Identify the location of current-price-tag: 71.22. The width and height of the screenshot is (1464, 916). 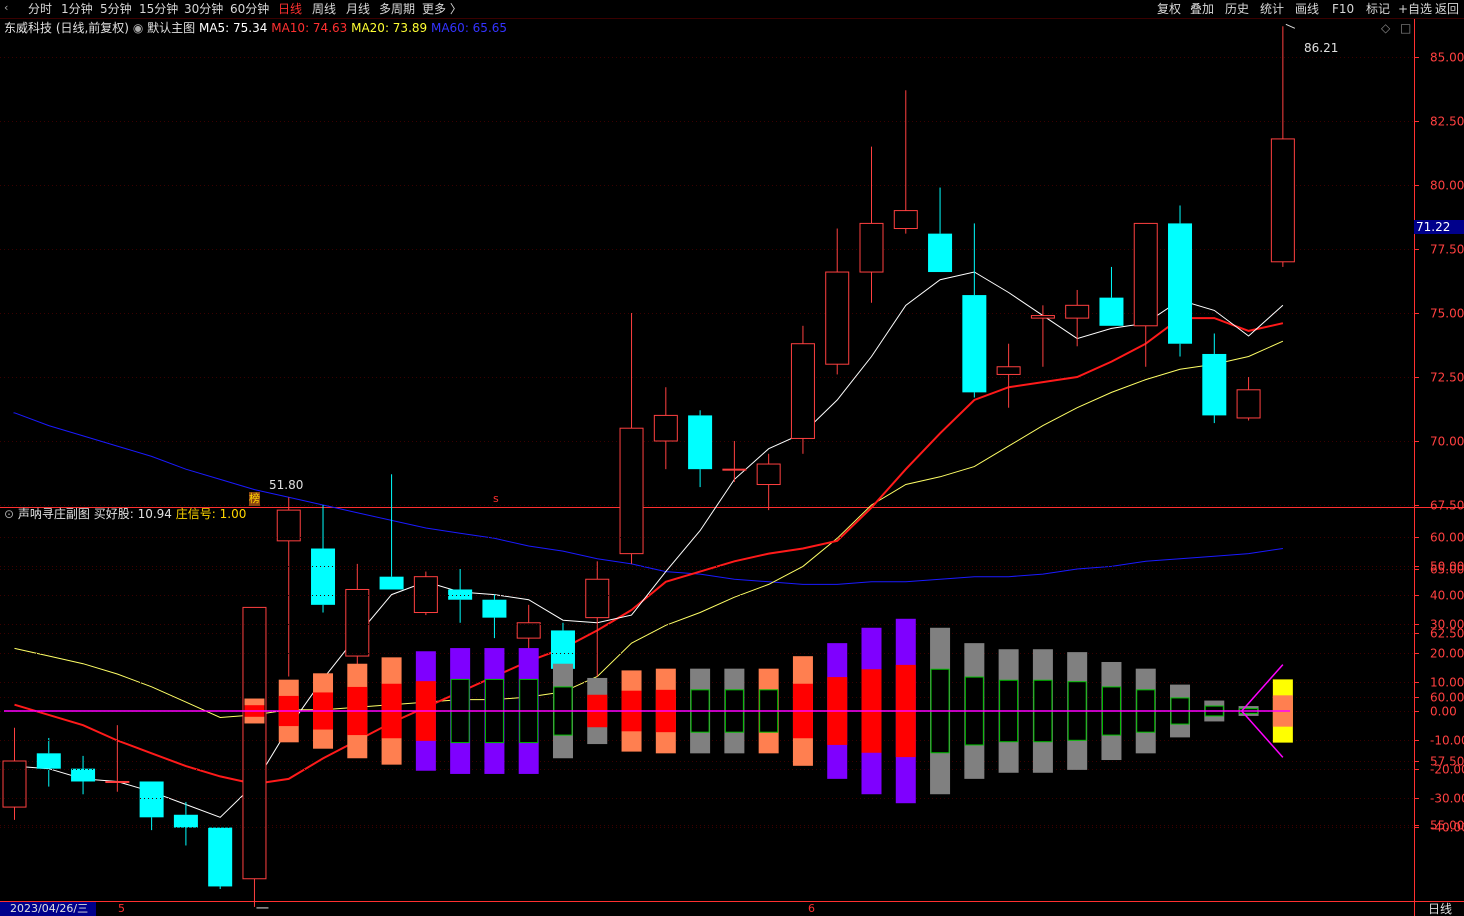
(1439, 227).